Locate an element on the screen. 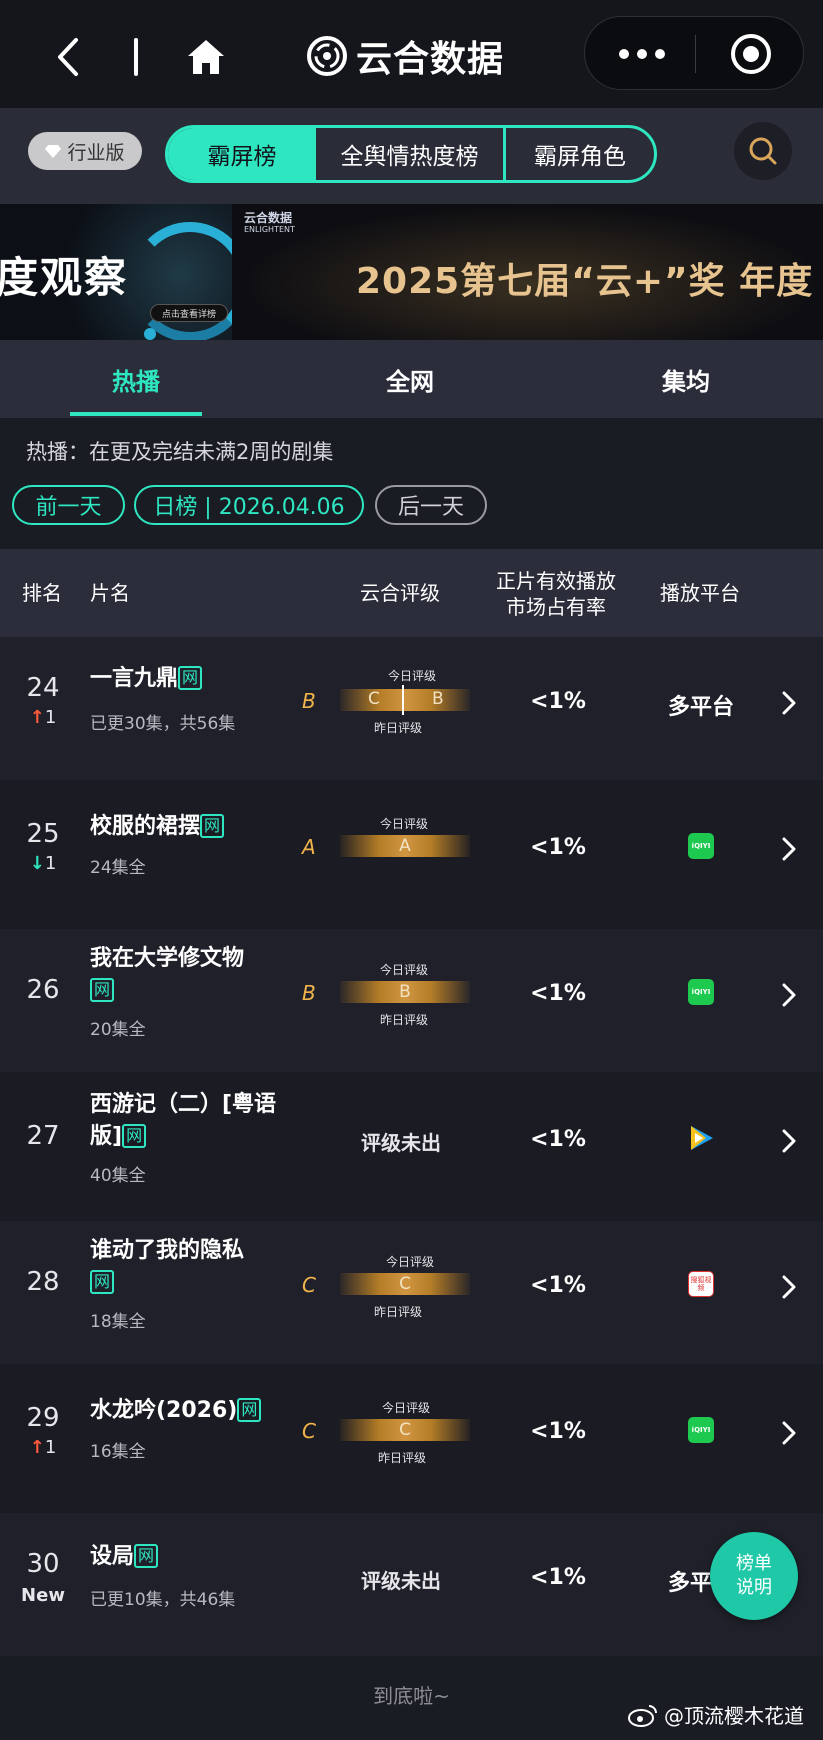 Image resolution: width=823 pixels, height=1740 pixels. col-rank: 排名 is located at coordinates (42, 593).